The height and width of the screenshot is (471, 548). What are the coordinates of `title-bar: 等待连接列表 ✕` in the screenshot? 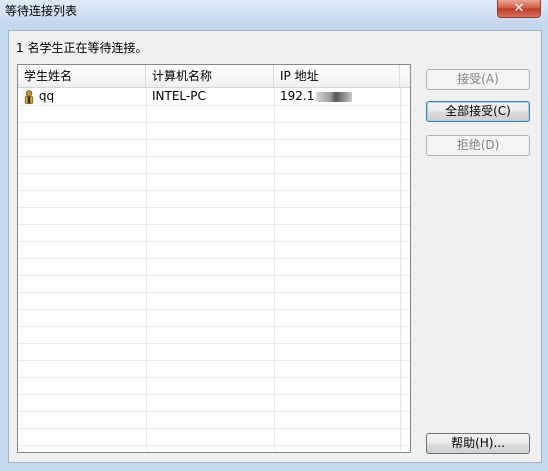 It's located at (274, 10).